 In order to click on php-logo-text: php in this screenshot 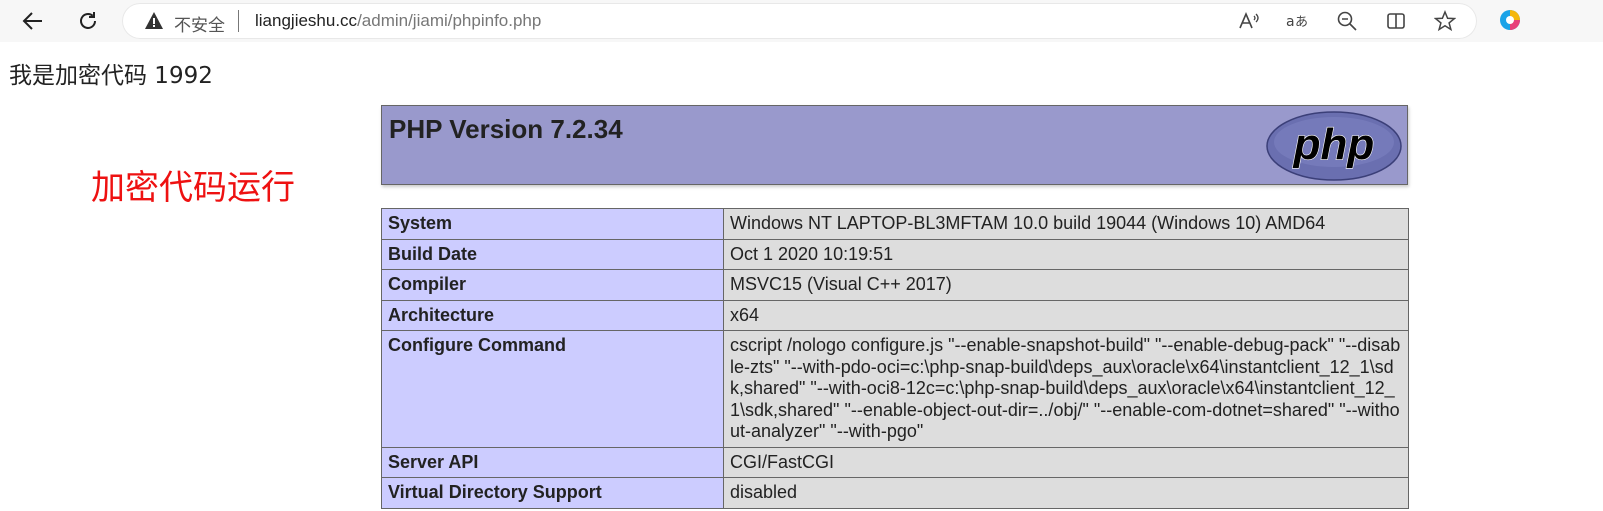, I will do `click(1334, 144)`.